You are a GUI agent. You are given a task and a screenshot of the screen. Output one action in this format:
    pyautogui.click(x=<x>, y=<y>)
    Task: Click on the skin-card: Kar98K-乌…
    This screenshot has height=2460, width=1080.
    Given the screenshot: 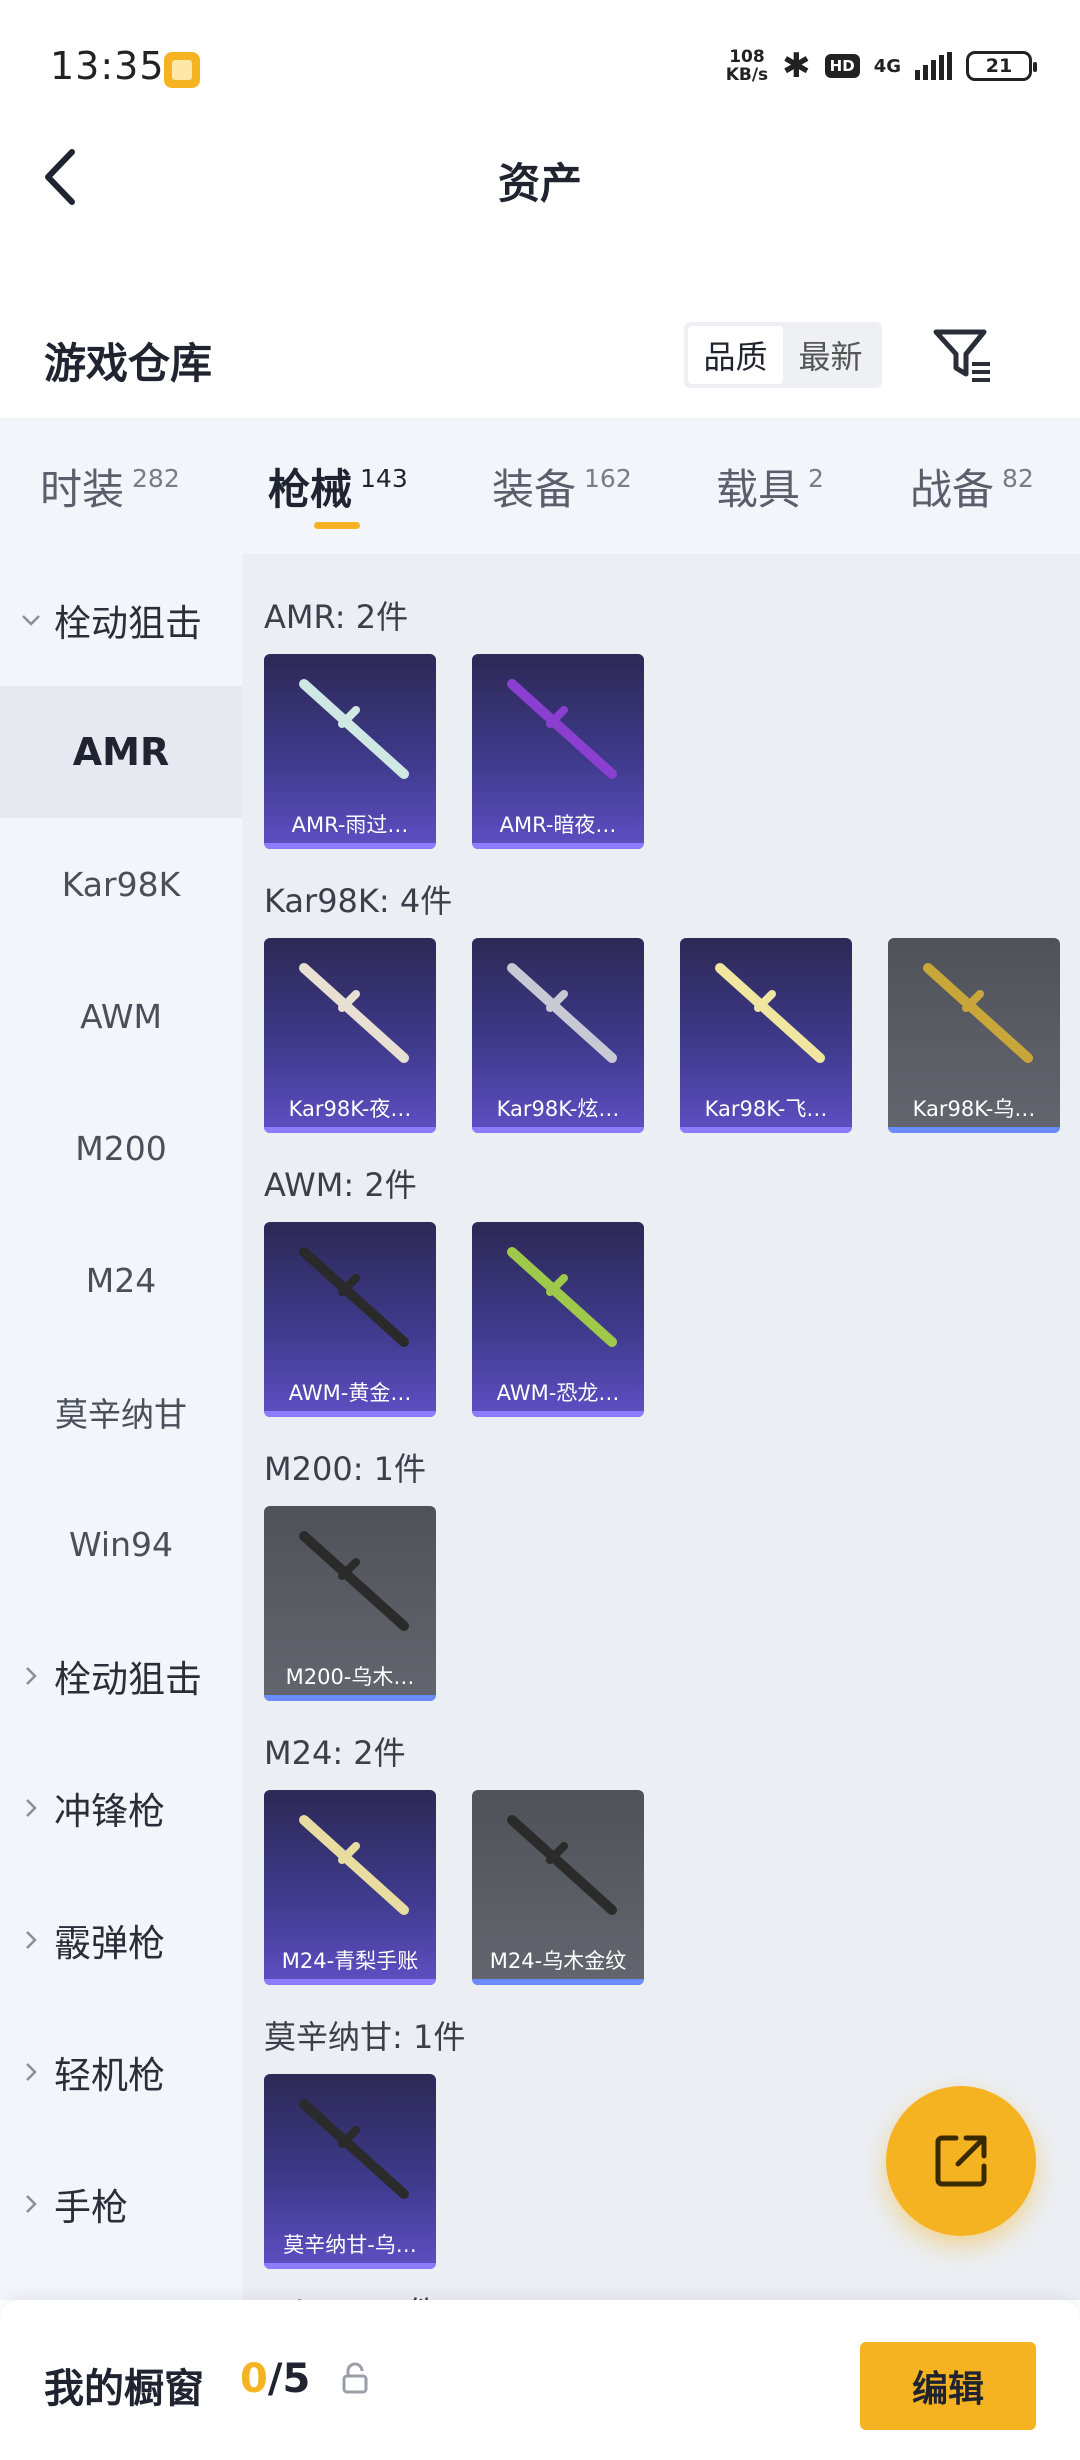 What is the action you would take?
    pyautogui.click(x=974, y=1035)
    